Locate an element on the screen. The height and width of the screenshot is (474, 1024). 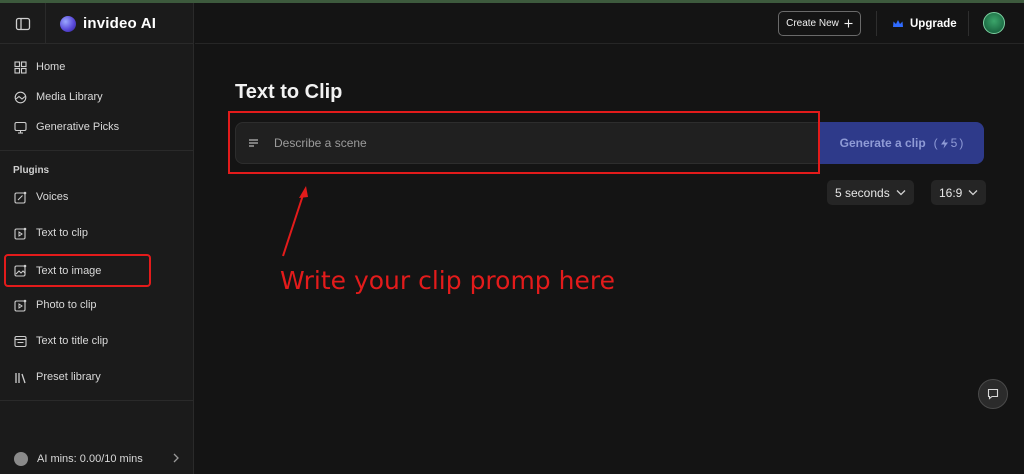
sidebar-item-voices: Voices is located at coordinates (97, 197).